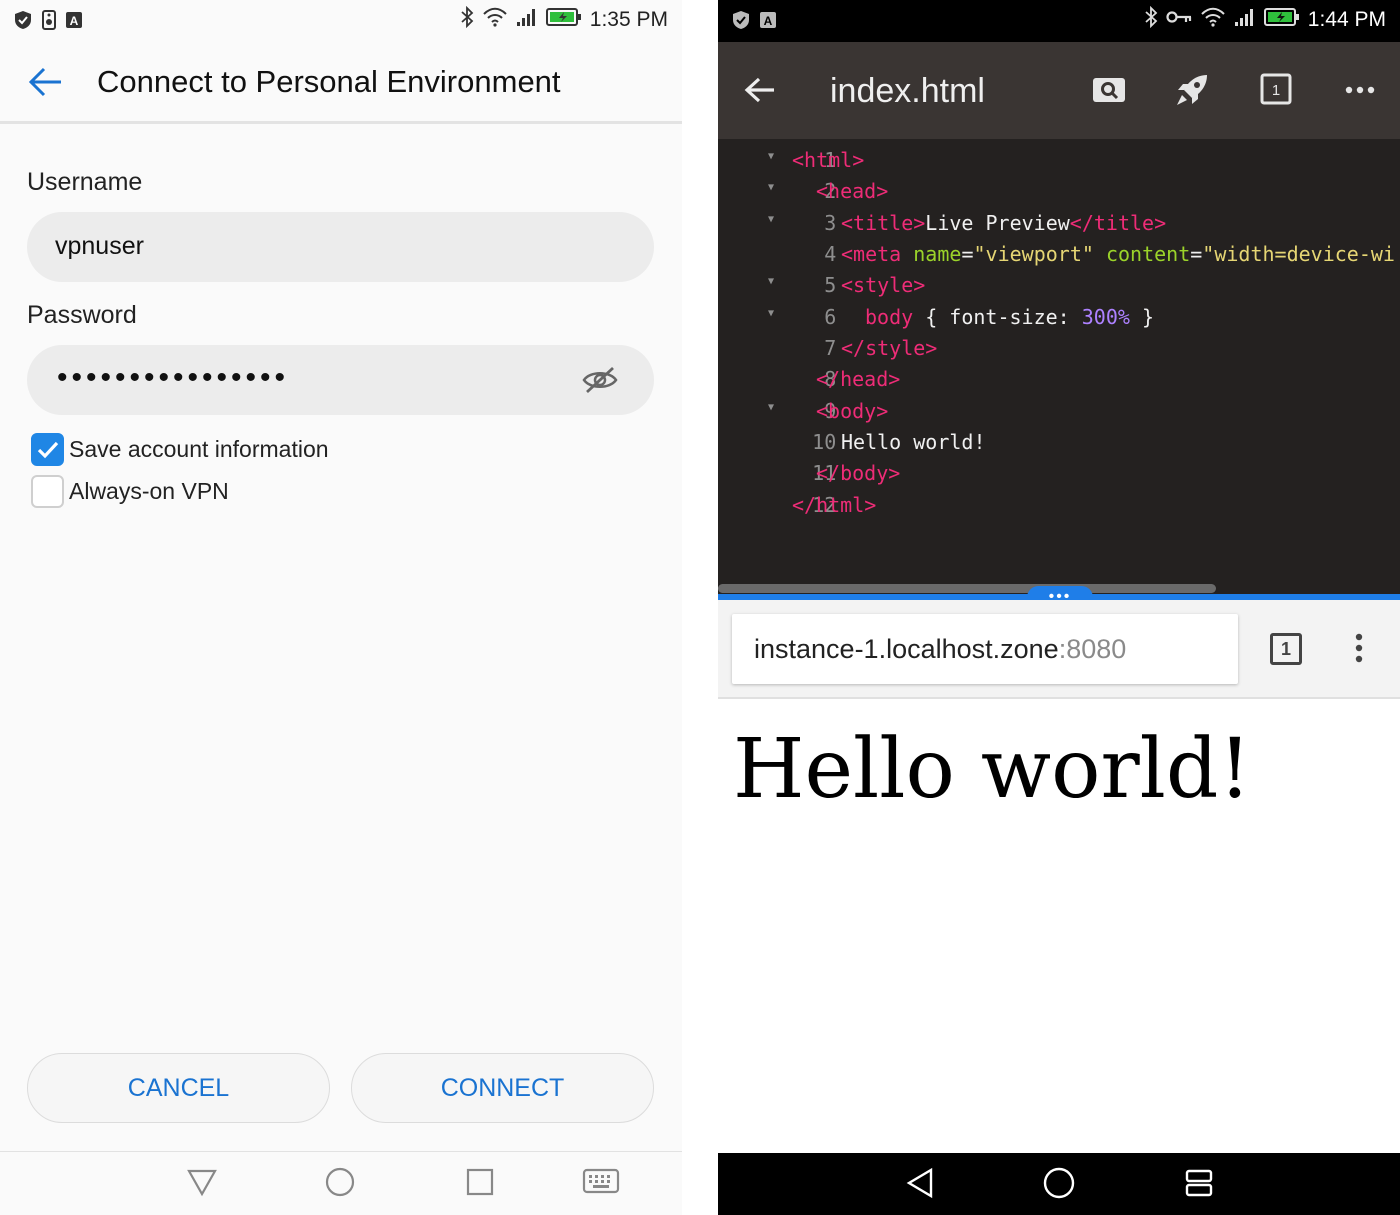 This screenshot has width=1400, height=1215. I want to click on tabs-icon: 1, so click(1276, 91).